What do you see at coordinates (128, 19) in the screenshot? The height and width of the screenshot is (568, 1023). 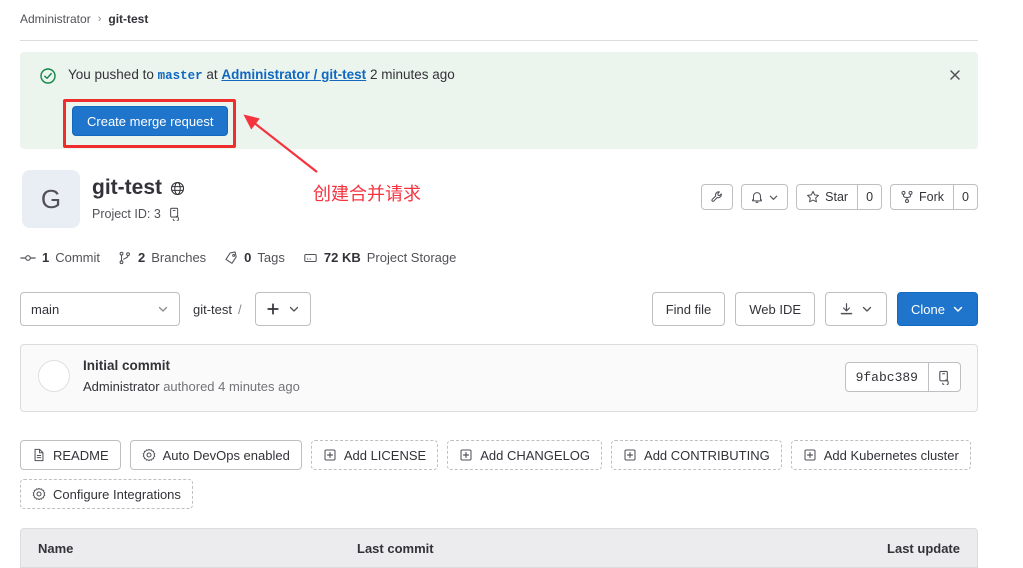 I see `breadcrumb-current: git-test` at bounding box center [128, 19].